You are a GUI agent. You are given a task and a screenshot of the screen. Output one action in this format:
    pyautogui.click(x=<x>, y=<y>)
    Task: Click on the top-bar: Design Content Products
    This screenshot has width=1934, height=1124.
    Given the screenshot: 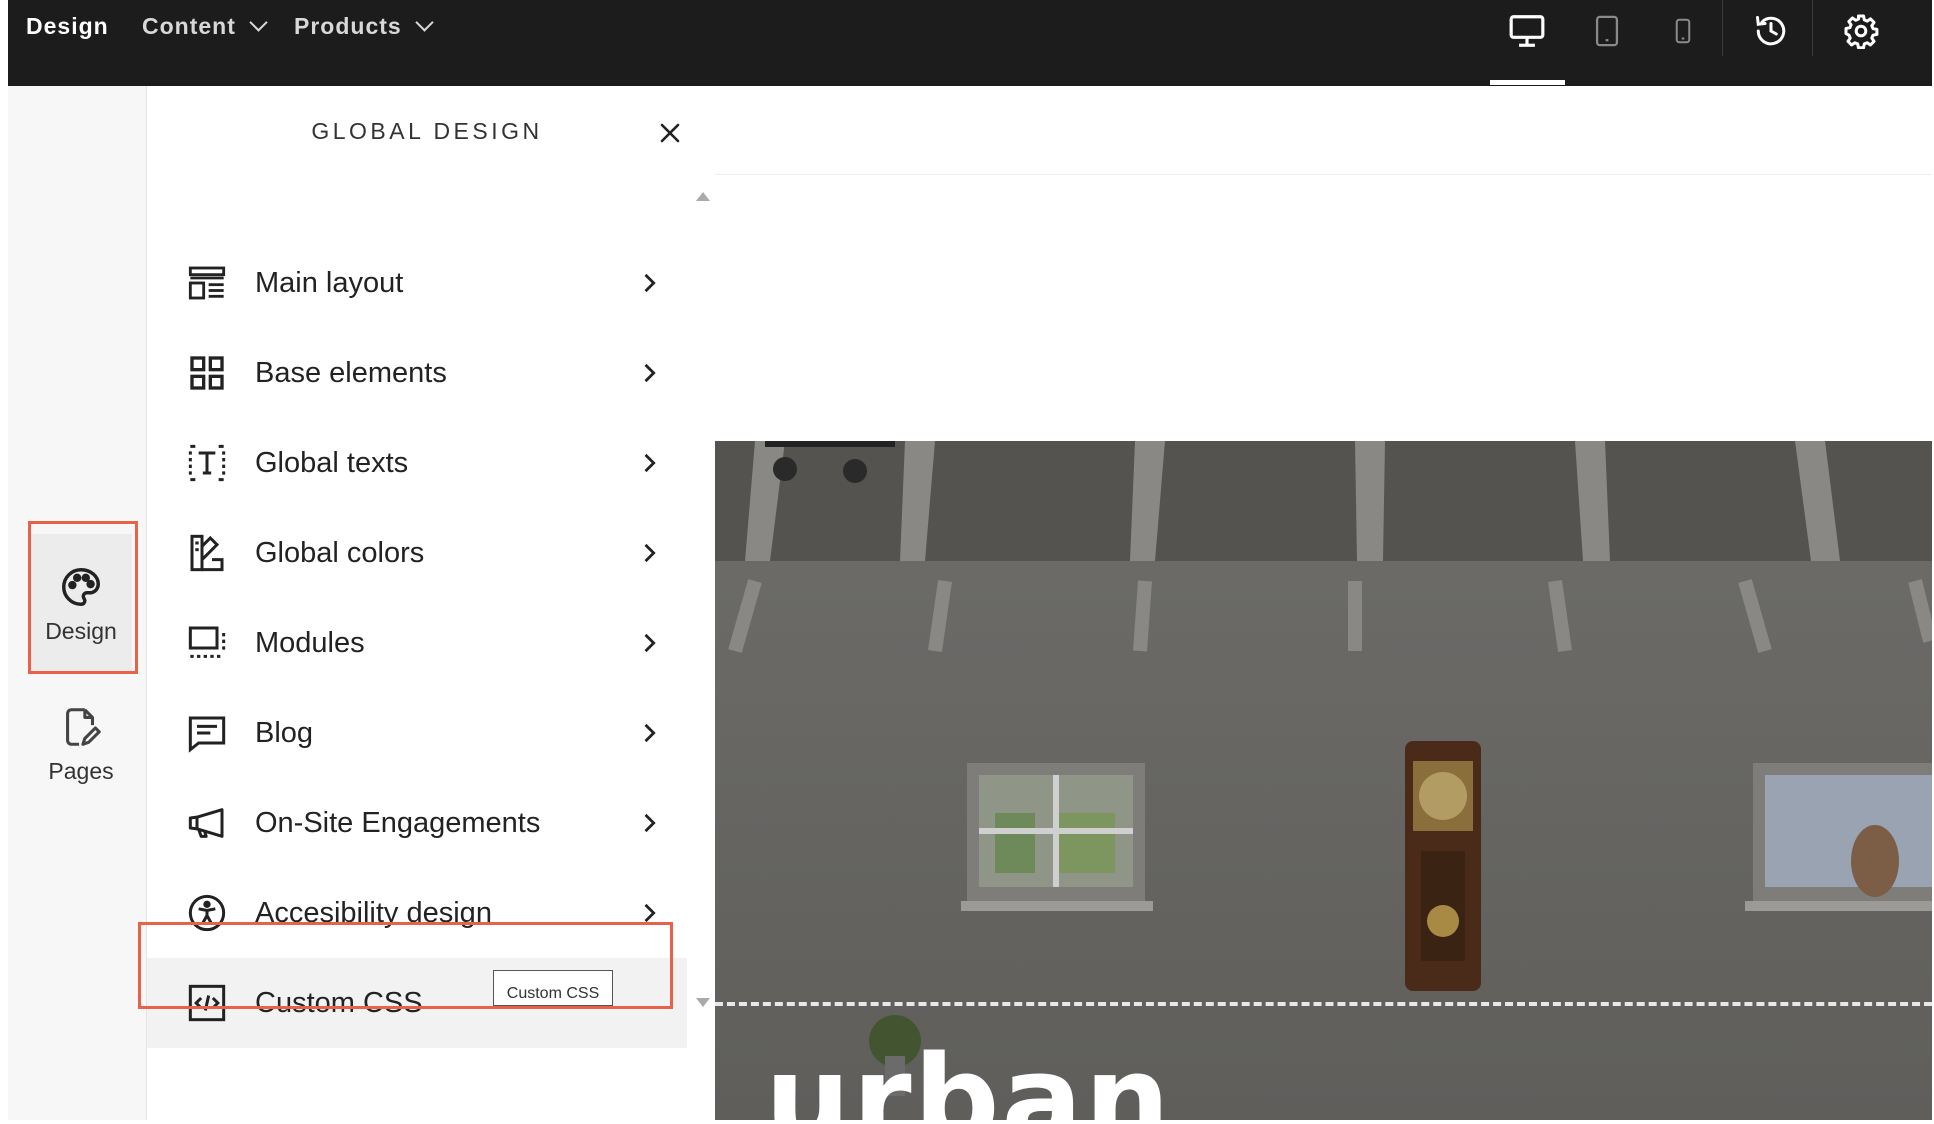 What is the action you would take?
    pyautogui.click(x=970, y=43)
    